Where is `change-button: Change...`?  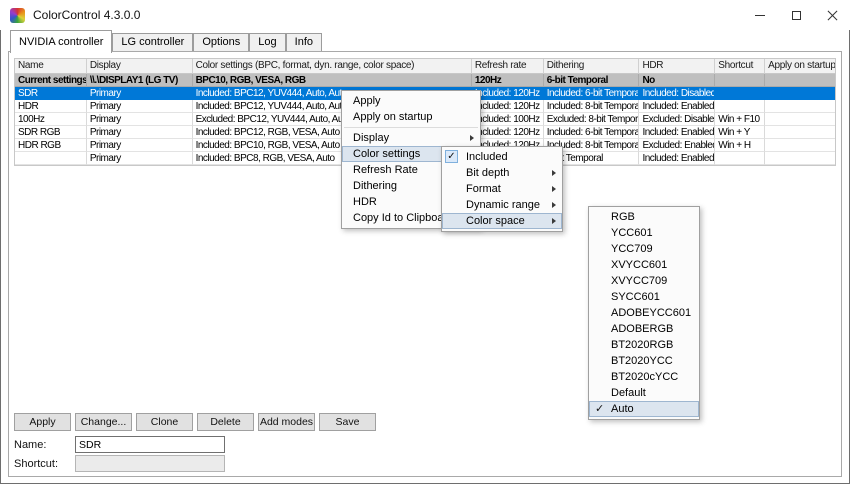 change-button: Change... is located at coordinates (103, 422).